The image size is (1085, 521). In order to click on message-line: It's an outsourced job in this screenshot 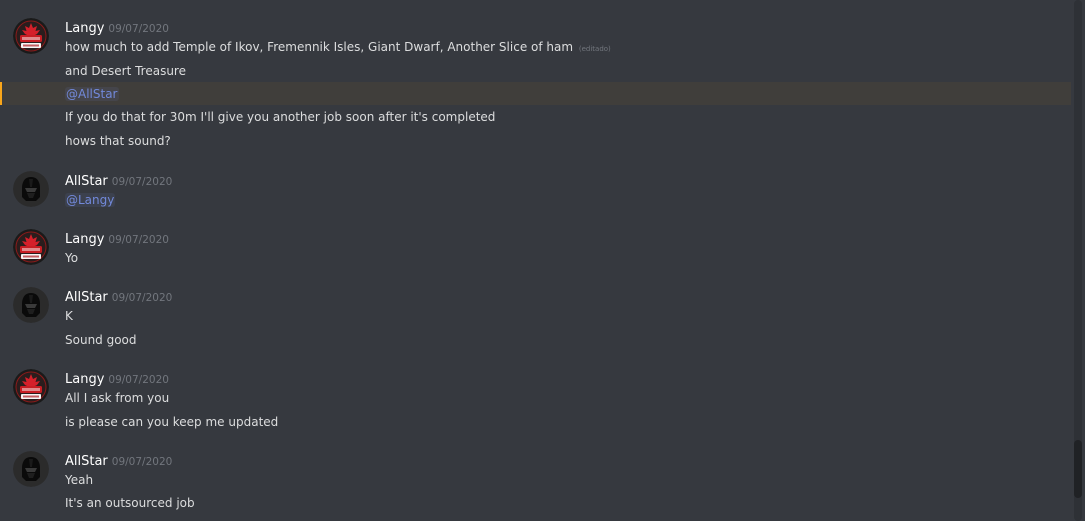, I will do `click(130, 503)`.